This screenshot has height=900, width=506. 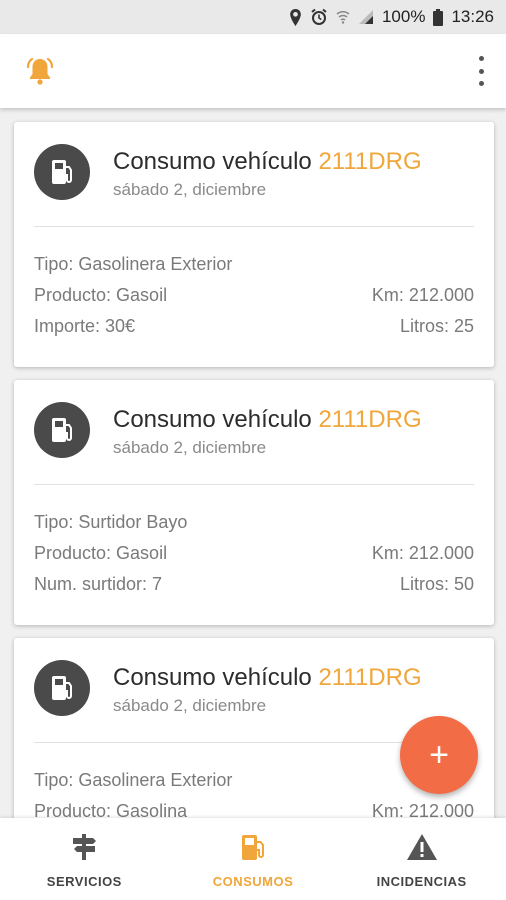 I want to click on detail-row: Tipo: Surtidor Bayo, so click(x=254, y=522).